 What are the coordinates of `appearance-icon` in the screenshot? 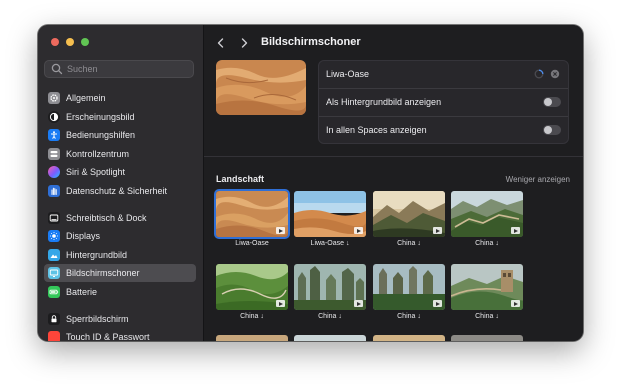 It's located at (54, 116).